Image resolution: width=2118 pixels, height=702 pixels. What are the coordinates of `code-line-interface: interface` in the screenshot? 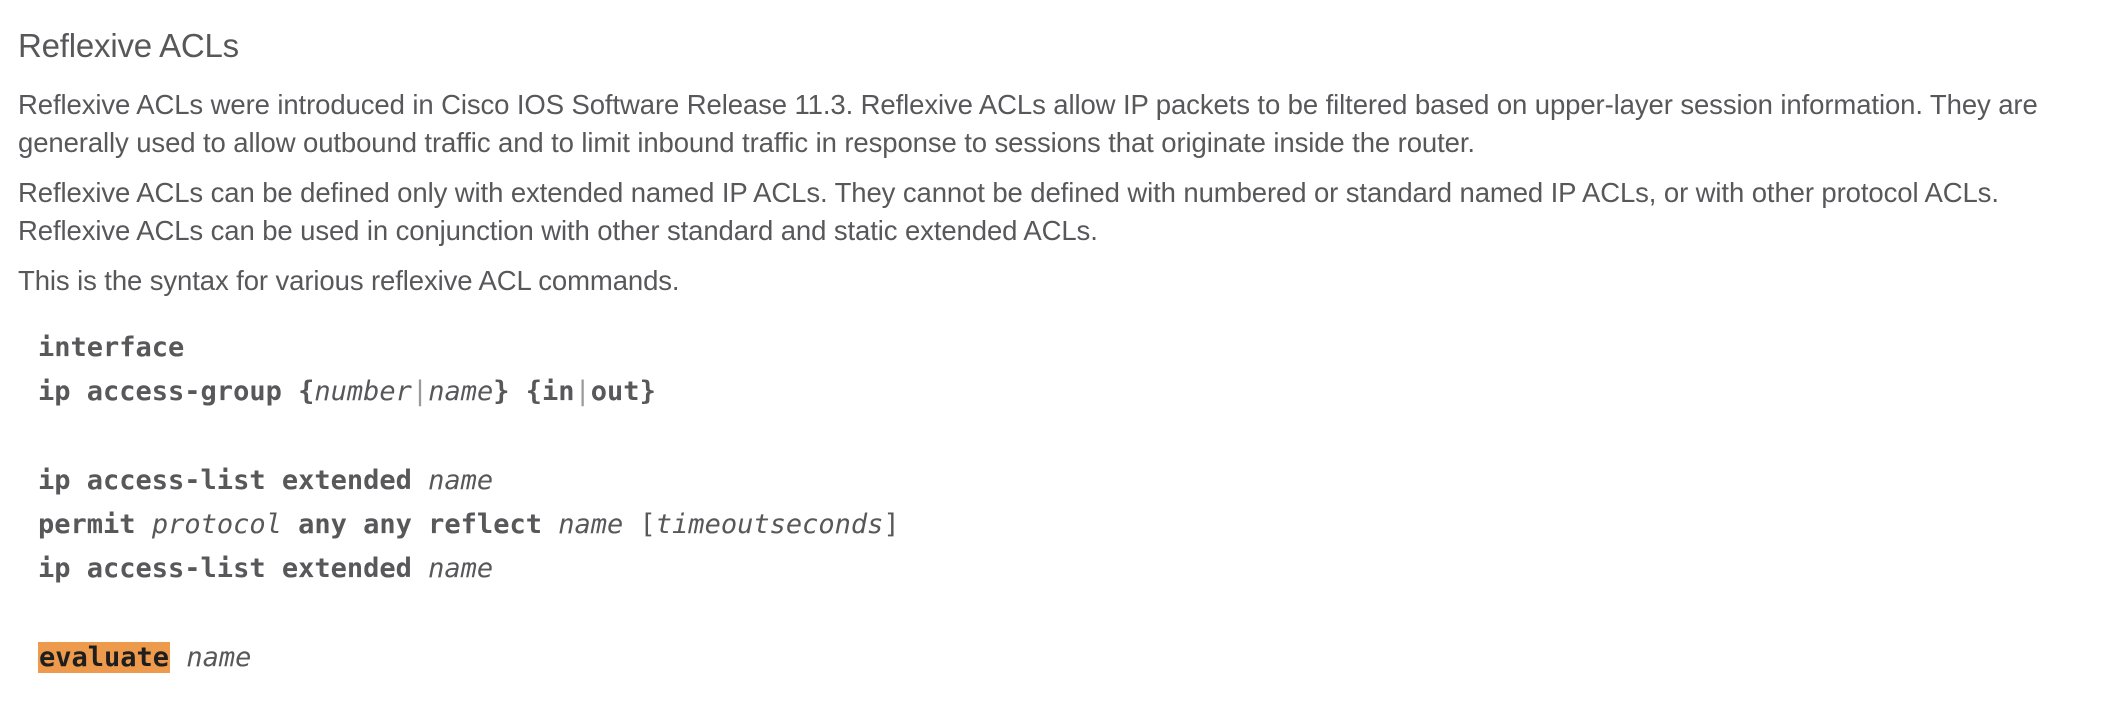 It's located at (111, 348).